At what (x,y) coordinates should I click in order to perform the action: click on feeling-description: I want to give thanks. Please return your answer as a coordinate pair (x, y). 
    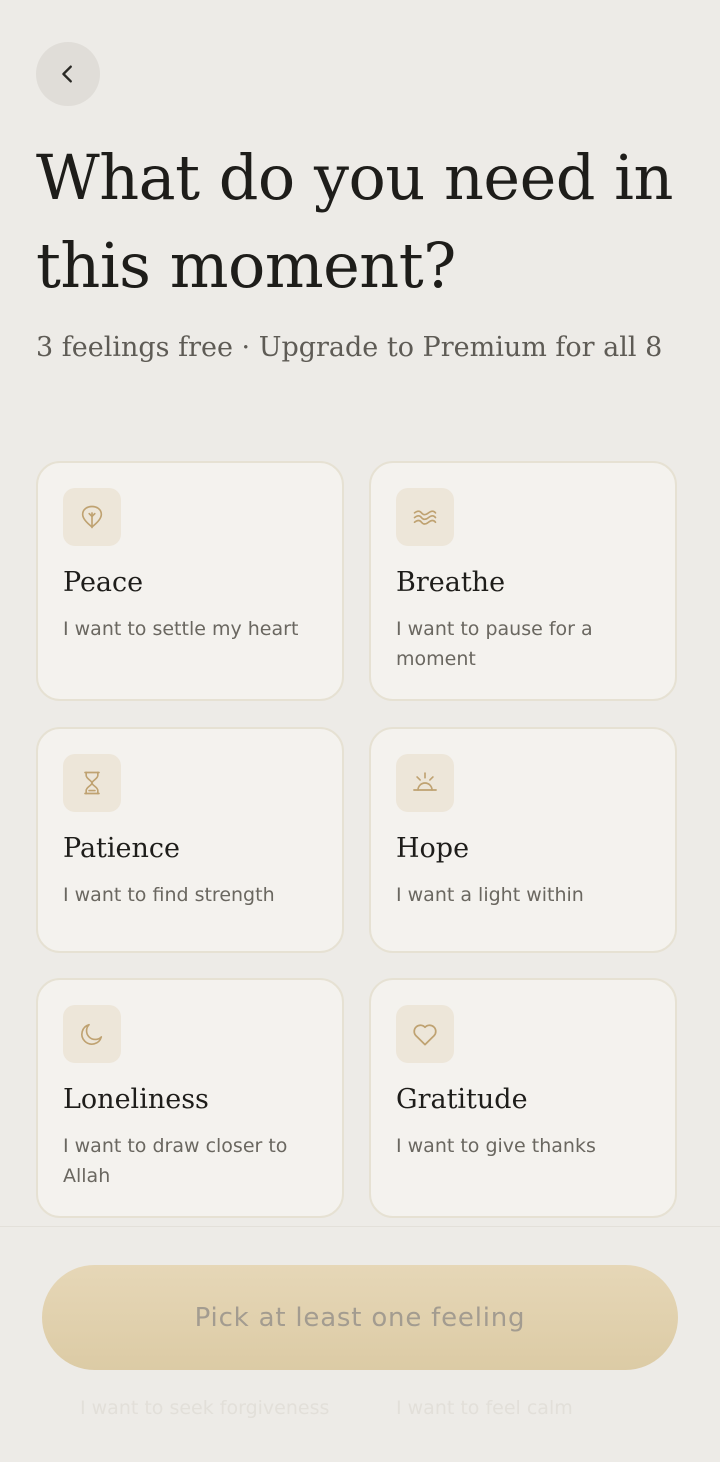
    Looking at the image, I should click on (496, 1146).